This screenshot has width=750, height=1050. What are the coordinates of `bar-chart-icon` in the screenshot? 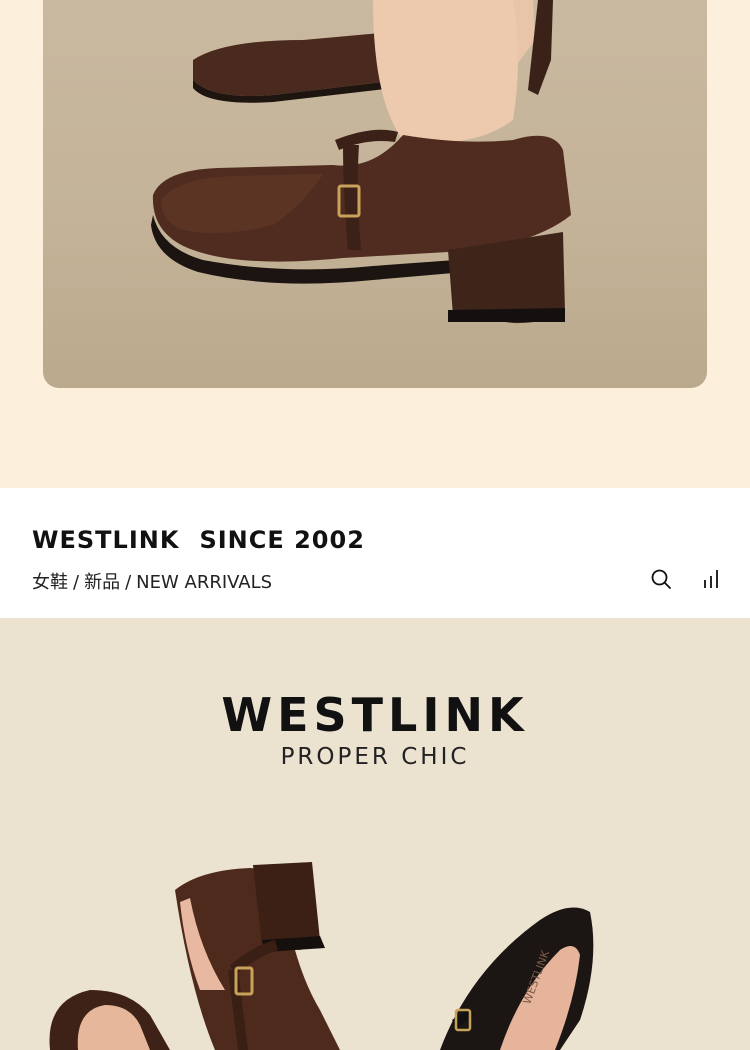 It's located at (711, 579).